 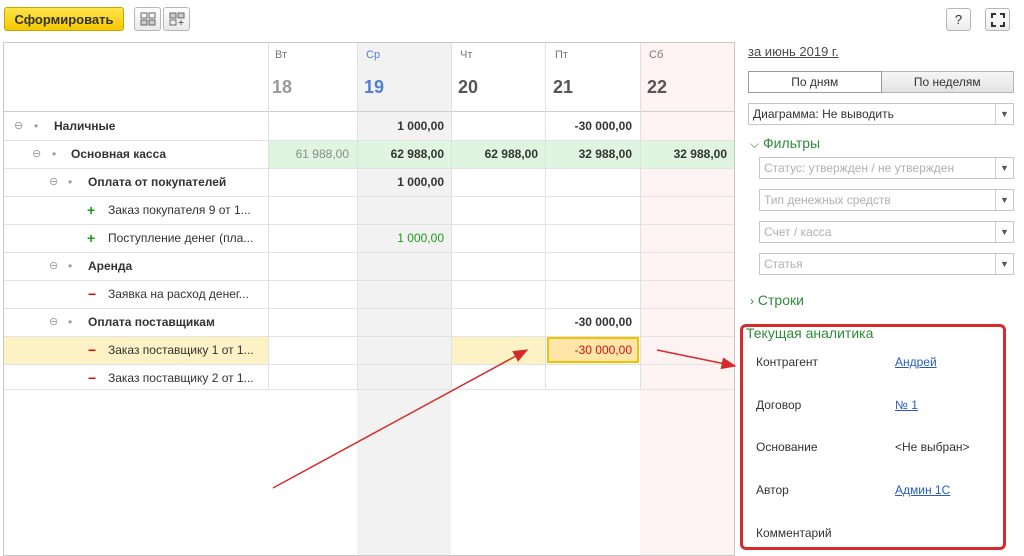 What do you see at coordinates (374, 87) in the screenshot?
I see `col-day: 19` at bounding box center [374, 87].